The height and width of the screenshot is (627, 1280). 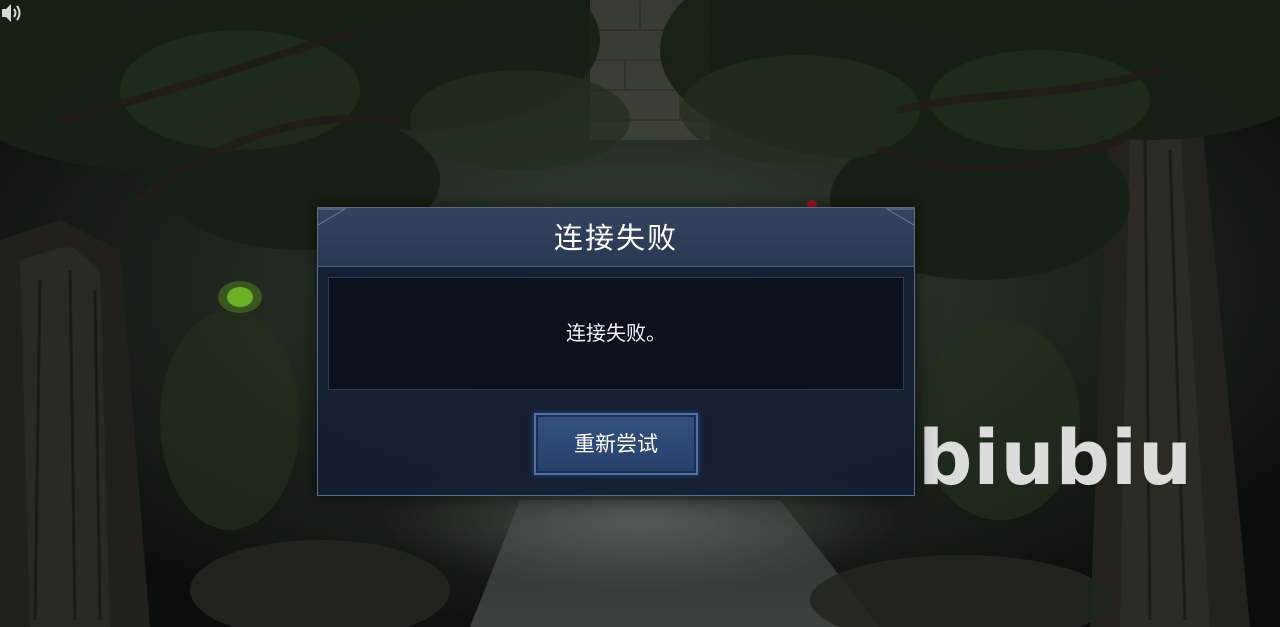 I want to click on dialog-header: 连接失败, so click(x=616, y=237).